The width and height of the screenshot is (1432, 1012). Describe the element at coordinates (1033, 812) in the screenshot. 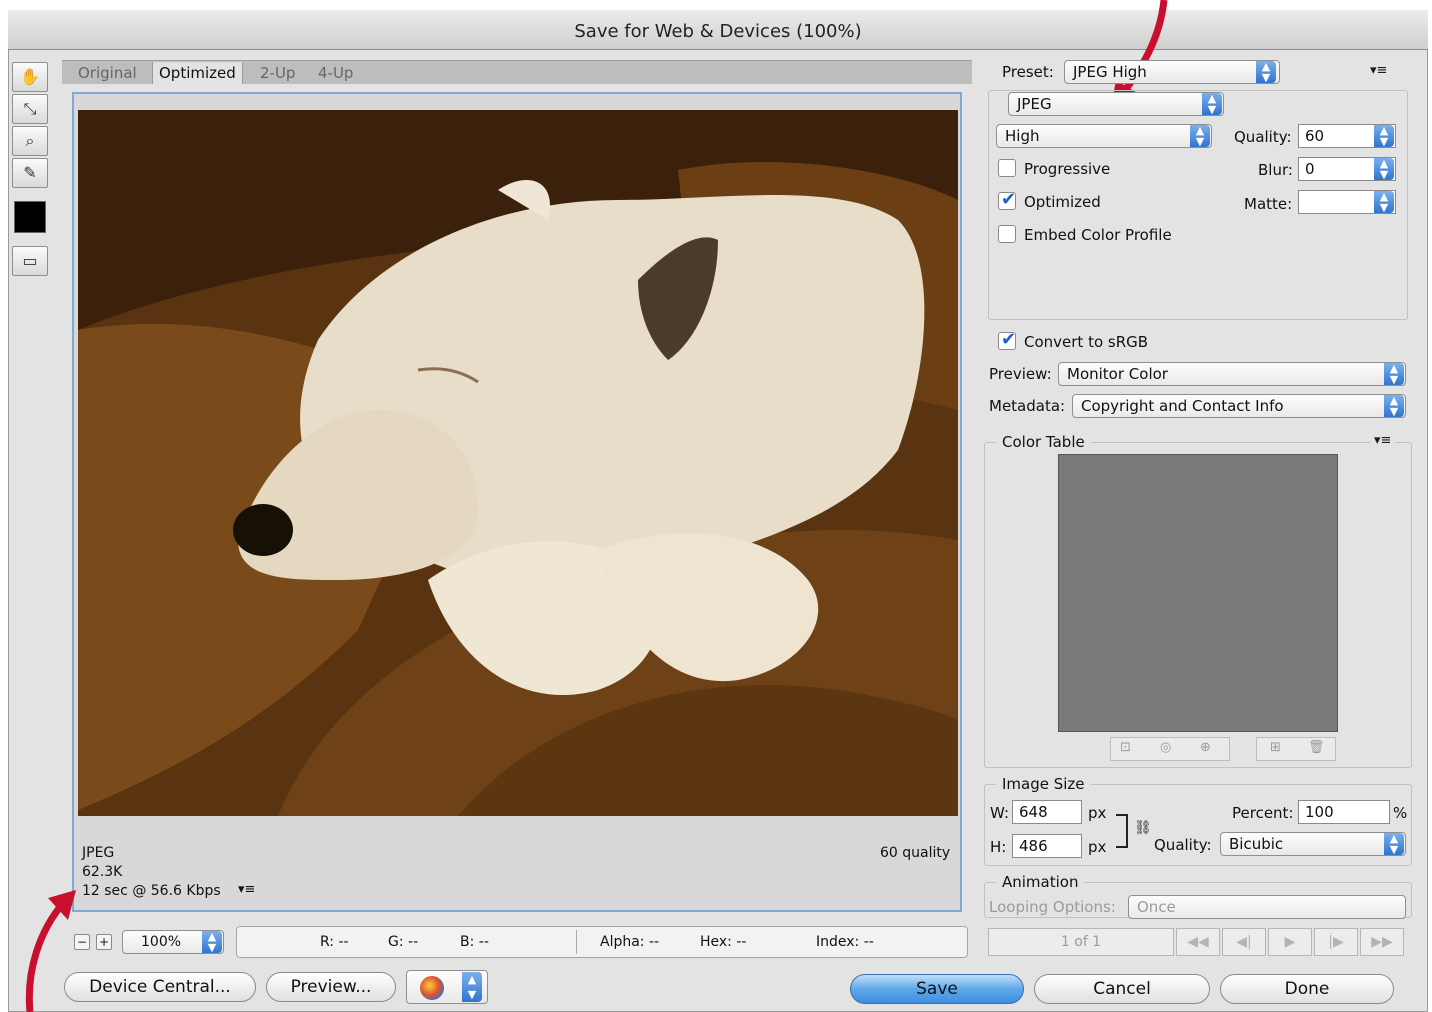

I see `width-value: 648` at that location.